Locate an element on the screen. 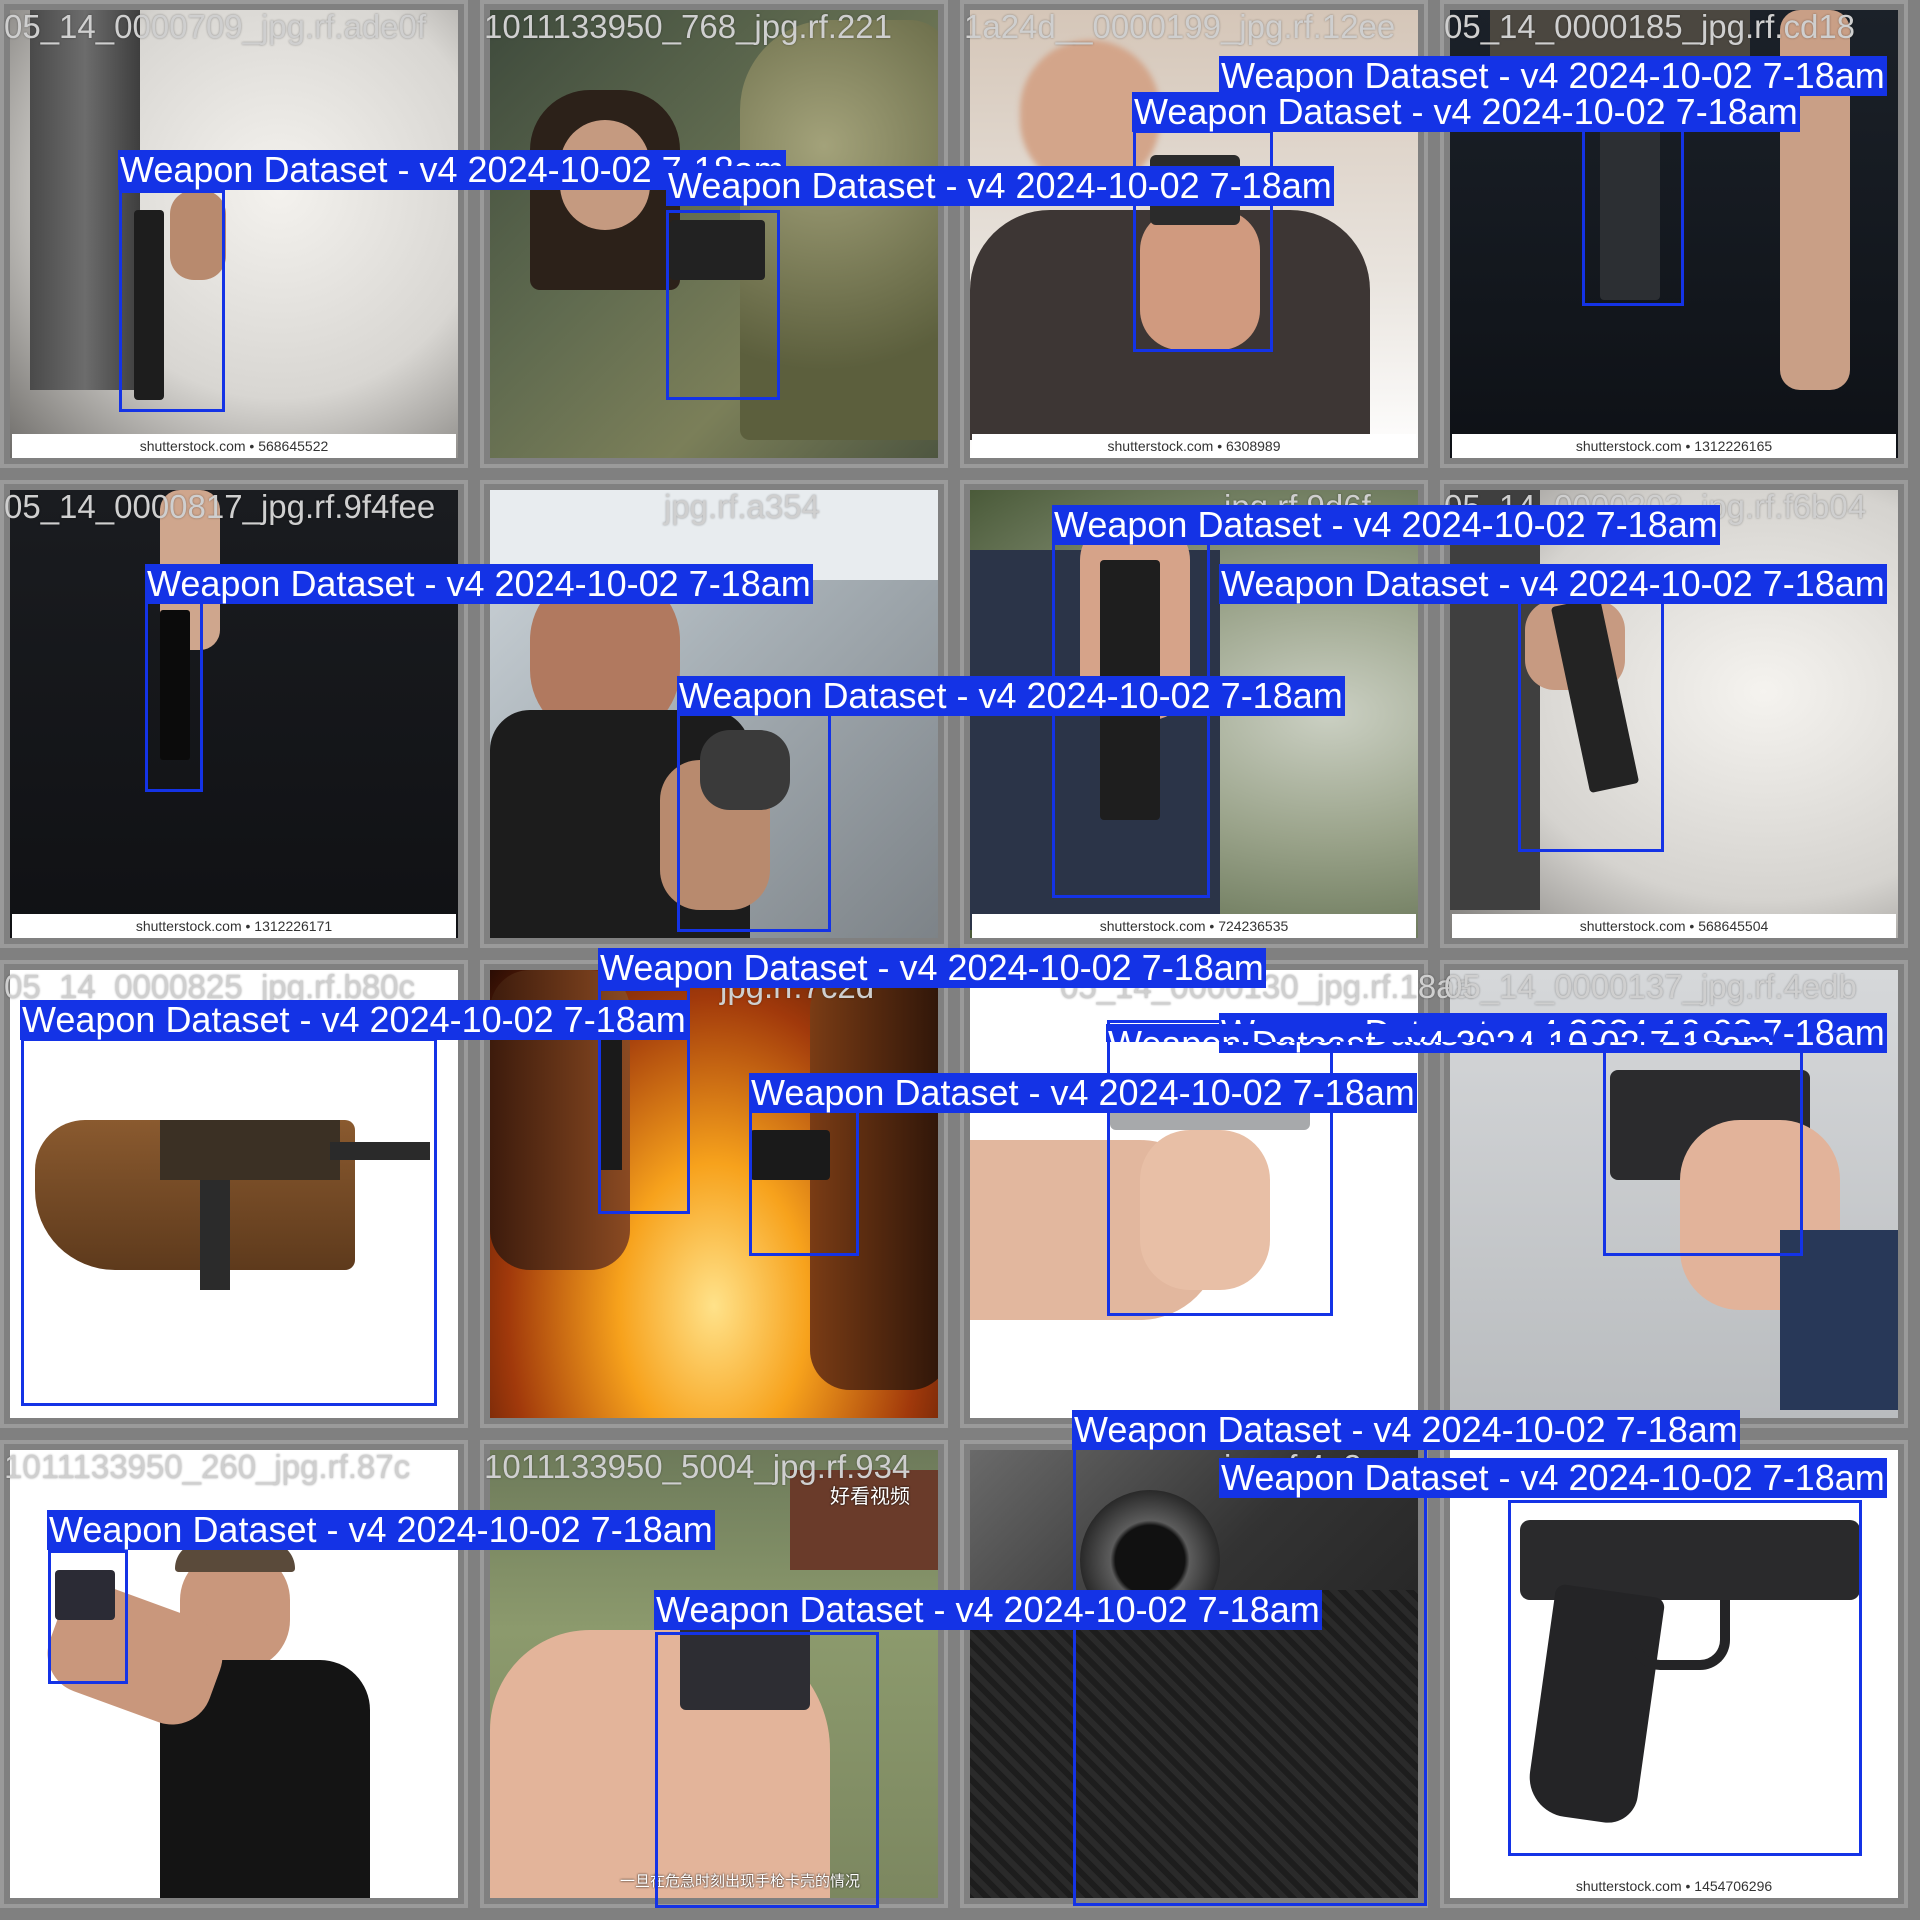  stock-credit: shutterstock.com • 724236535 is located at coordinates (1194, 926).